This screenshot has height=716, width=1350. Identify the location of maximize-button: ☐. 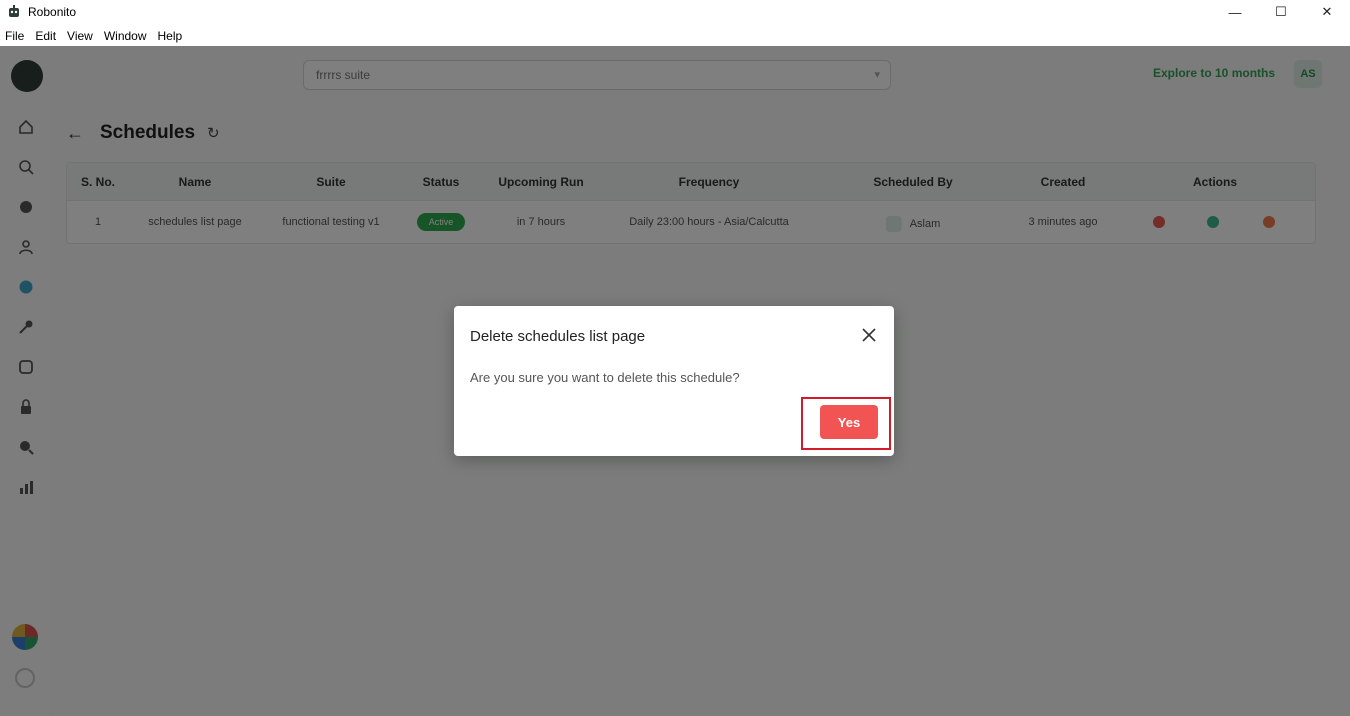
(1281, 12).